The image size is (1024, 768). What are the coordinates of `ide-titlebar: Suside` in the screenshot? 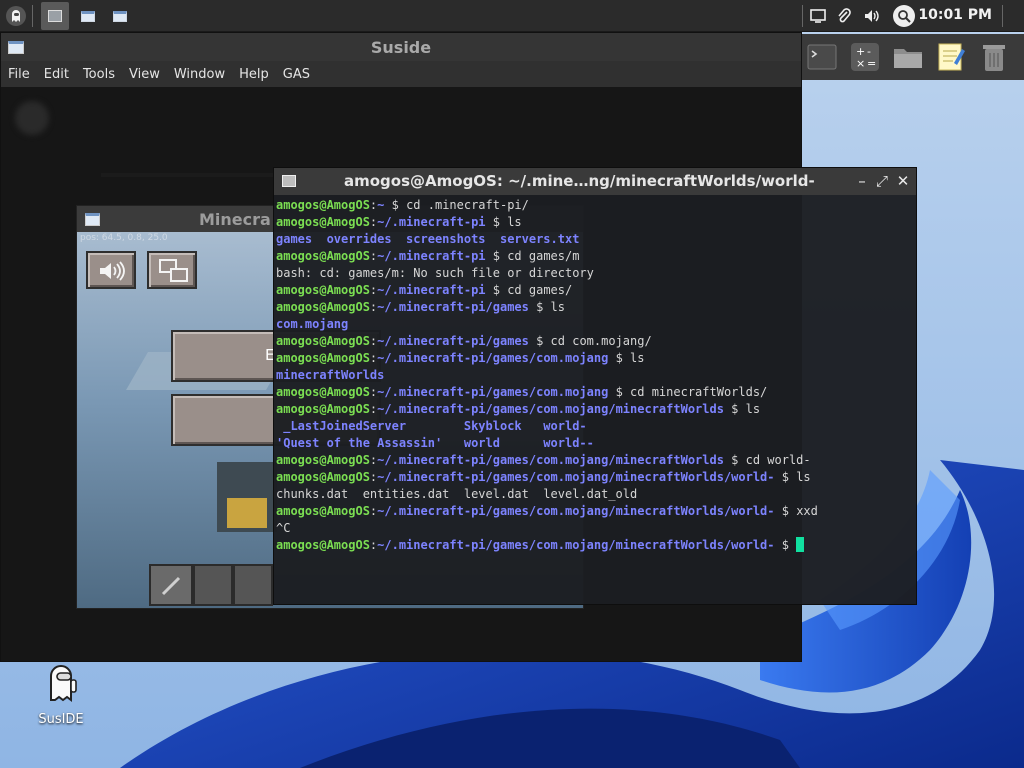 It's located at (401, 47).